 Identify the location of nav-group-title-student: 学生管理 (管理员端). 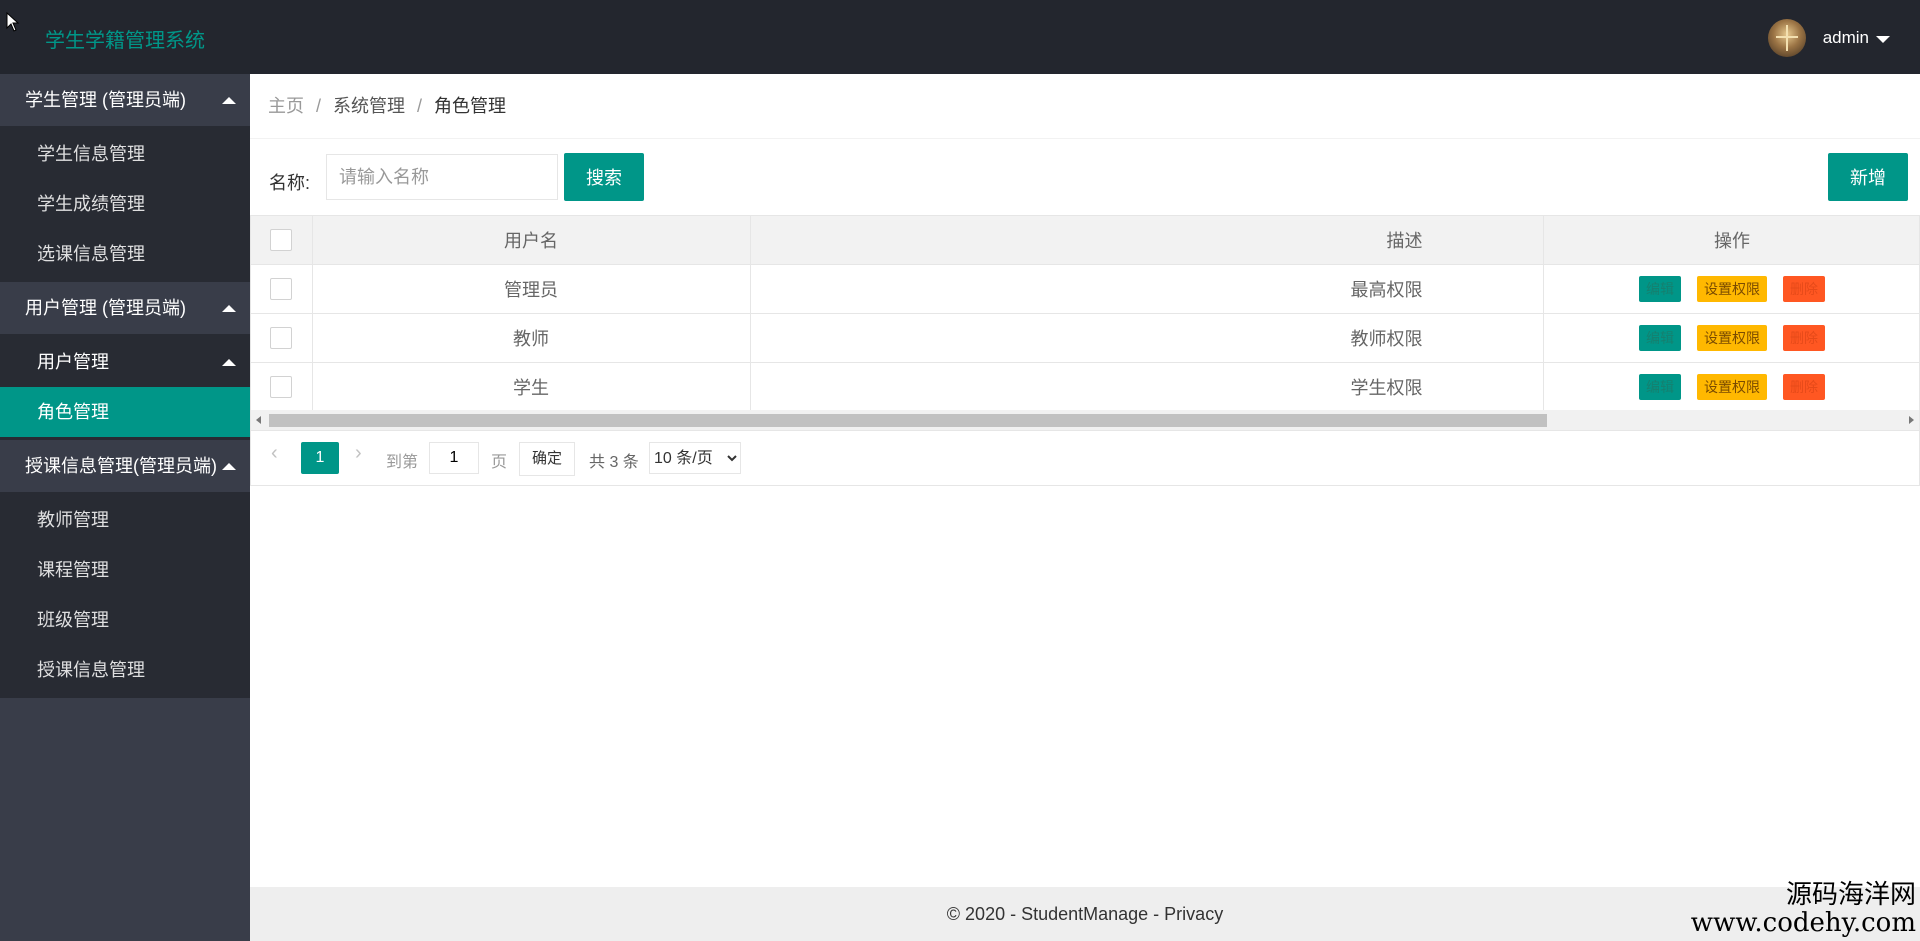
(125, 100).